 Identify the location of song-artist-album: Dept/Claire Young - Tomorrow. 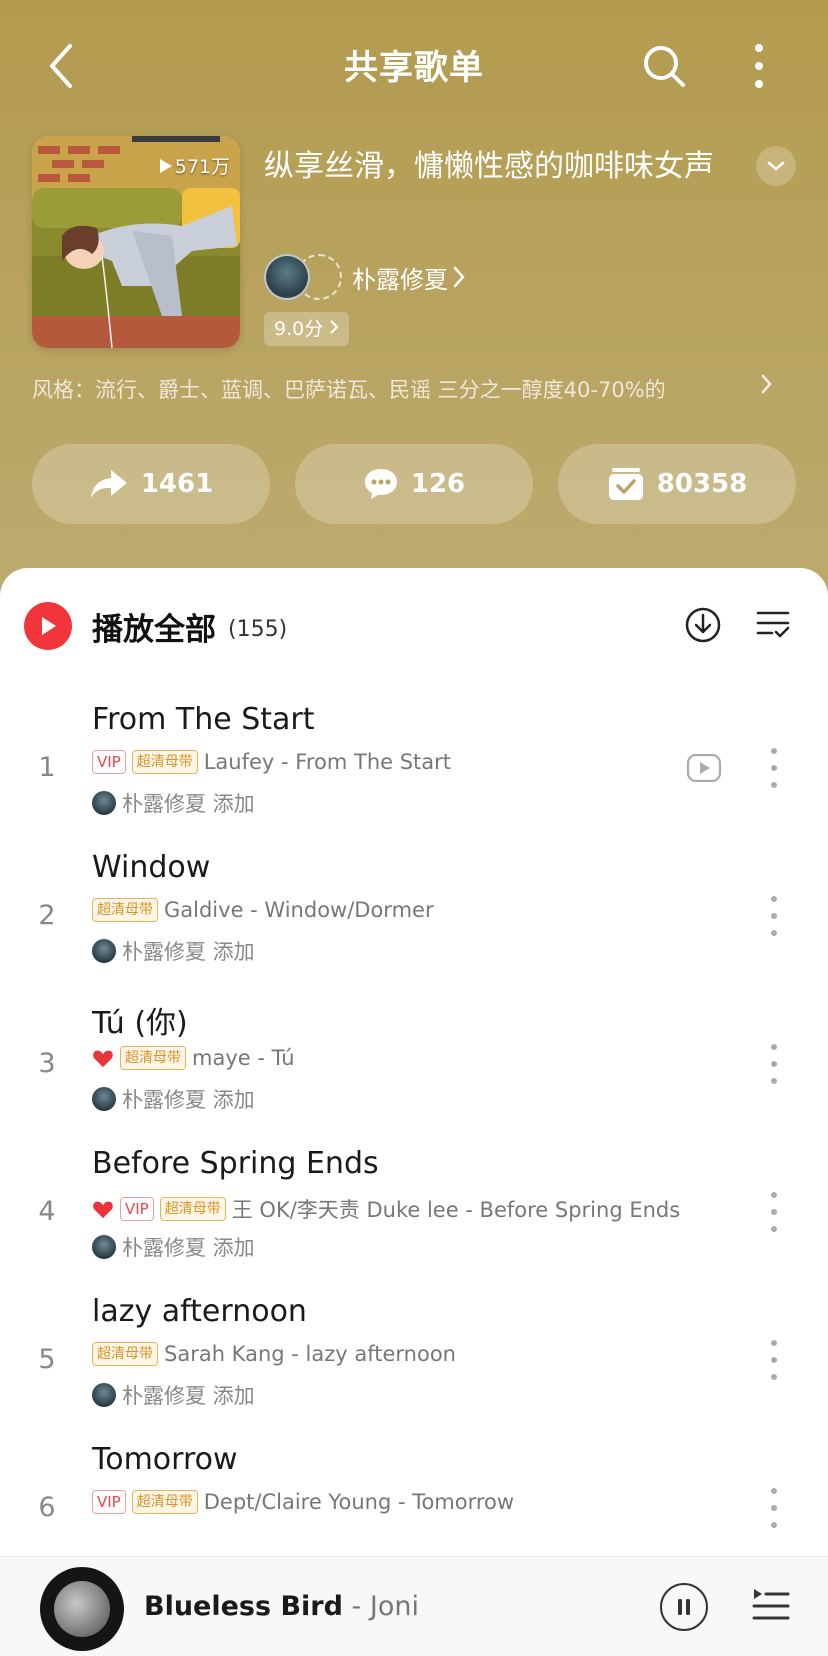
(359, 1502).